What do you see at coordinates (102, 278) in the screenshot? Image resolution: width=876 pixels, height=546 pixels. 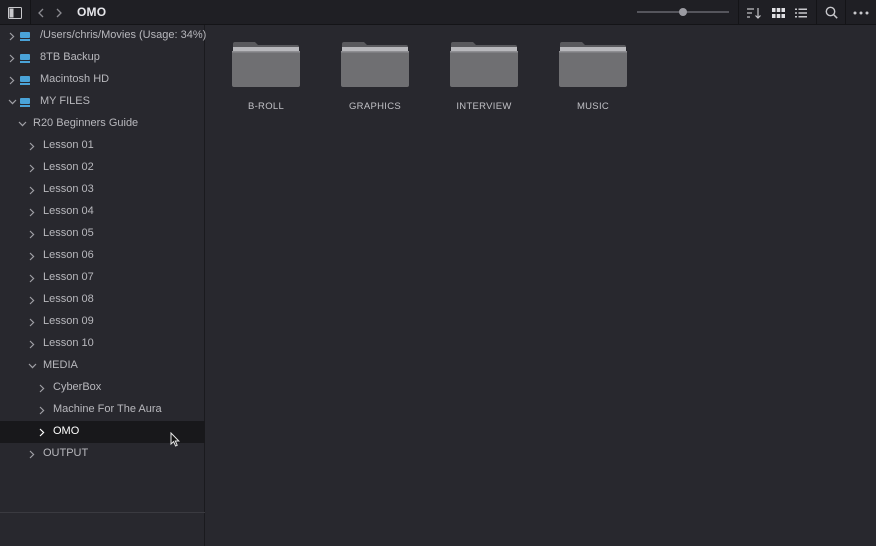 I see `sidebar-item: Lesson 07` at bounding box center [102, 278].